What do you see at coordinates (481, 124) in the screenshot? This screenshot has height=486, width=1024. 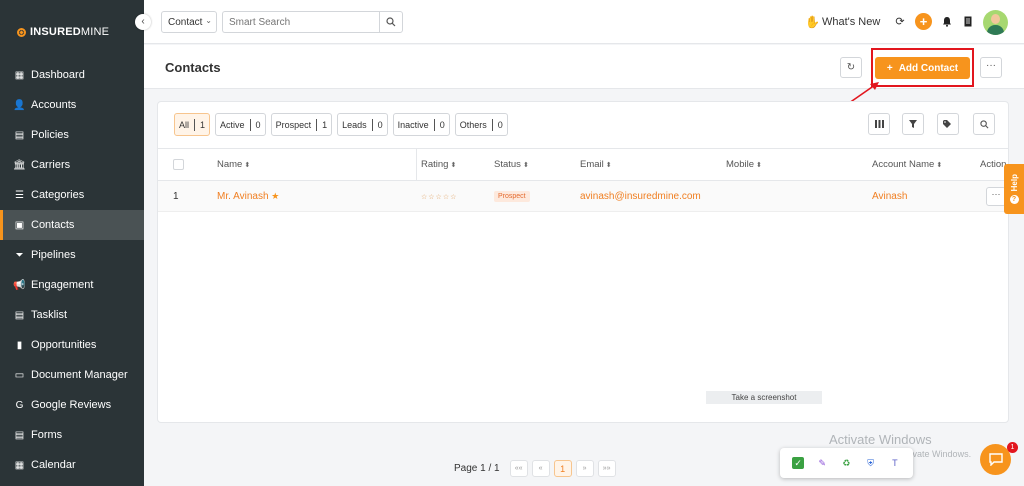 I see `filter-others: Others 0` at bounding box center [481, 124].